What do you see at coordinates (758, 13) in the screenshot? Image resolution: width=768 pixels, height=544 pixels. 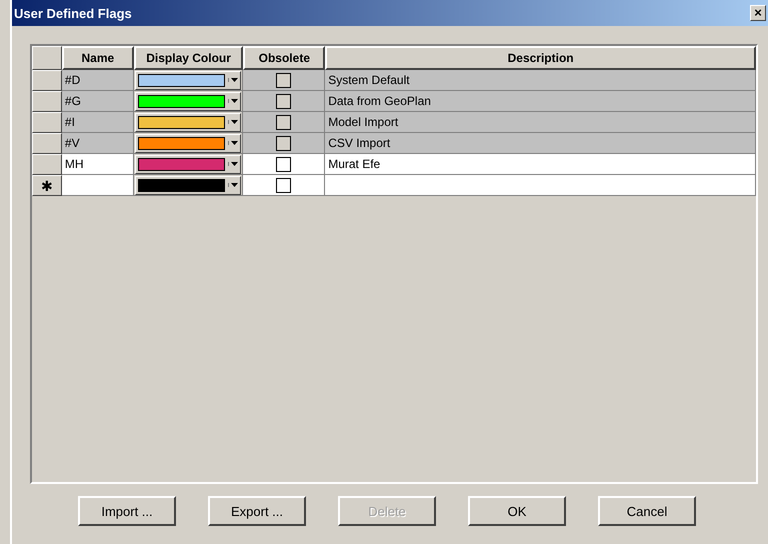 I see `close-button: ×` at bounding box center [758, 13].